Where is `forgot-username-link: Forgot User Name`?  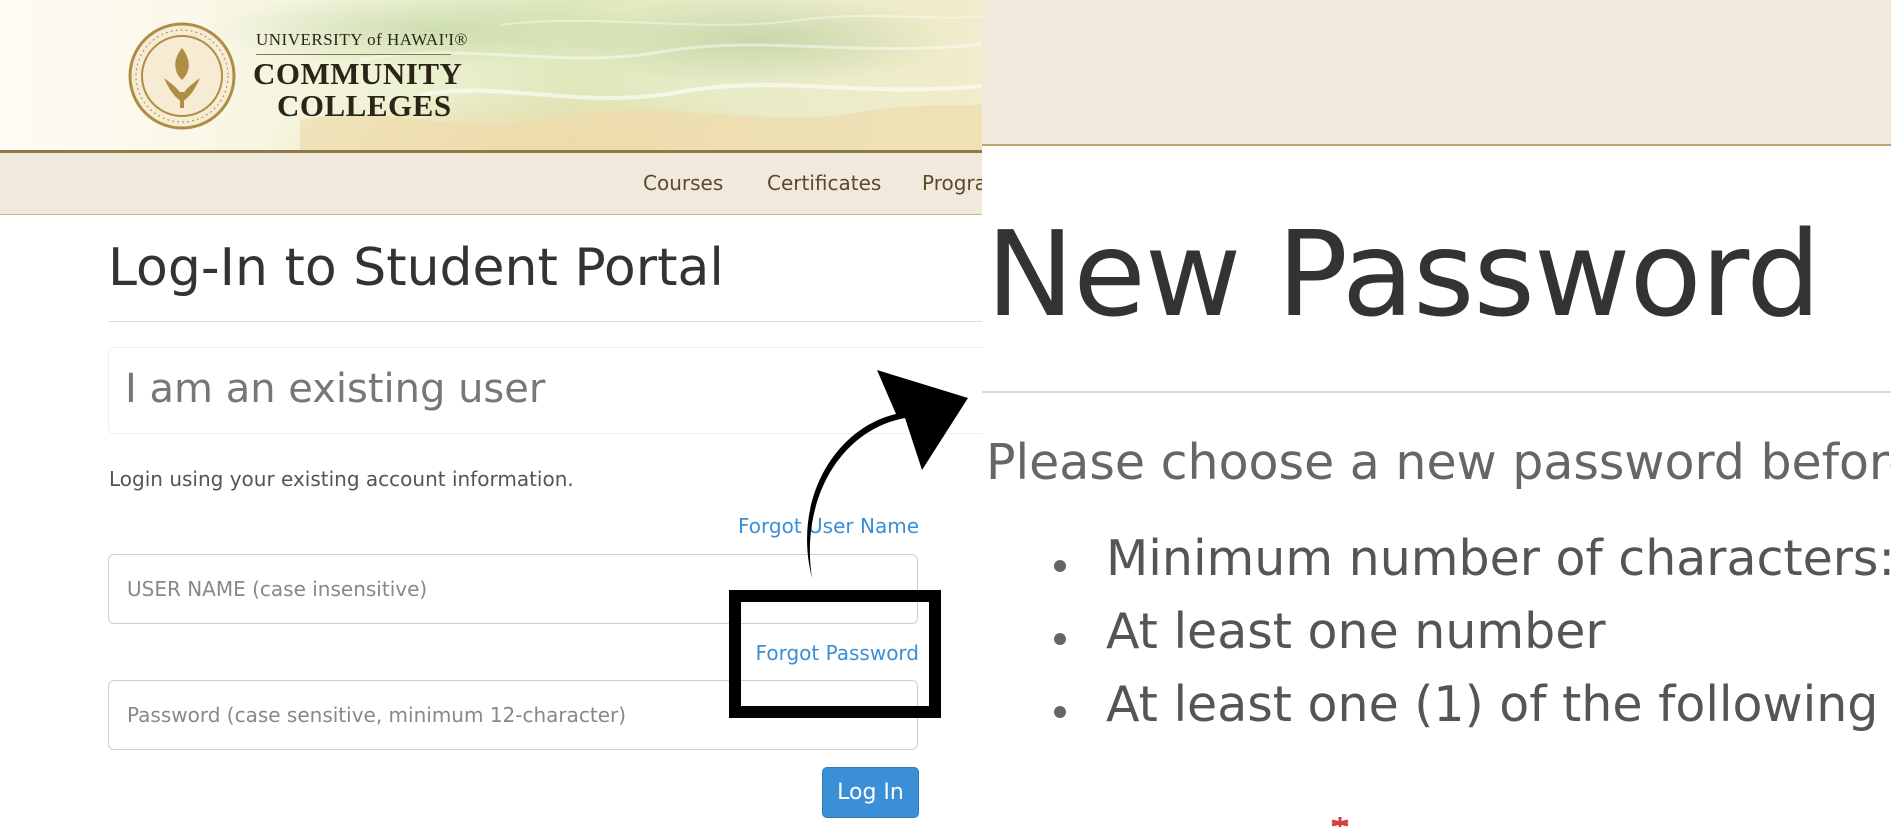
forgot-username-link: Forgot User Name is located at coordinates (828, 526).